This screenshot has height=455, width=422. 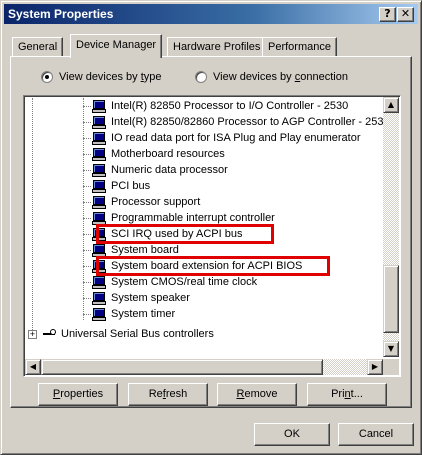 I want to click on scroll-left-button: ◀, so click(x=33, y=367).